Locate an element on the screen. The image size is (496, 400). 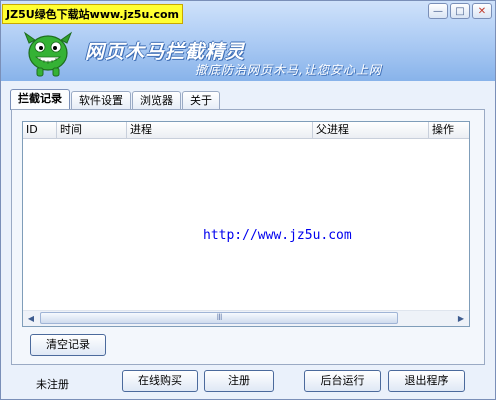
watermark-url: http://www.jz5u.com is located at coordinates (277, 235).